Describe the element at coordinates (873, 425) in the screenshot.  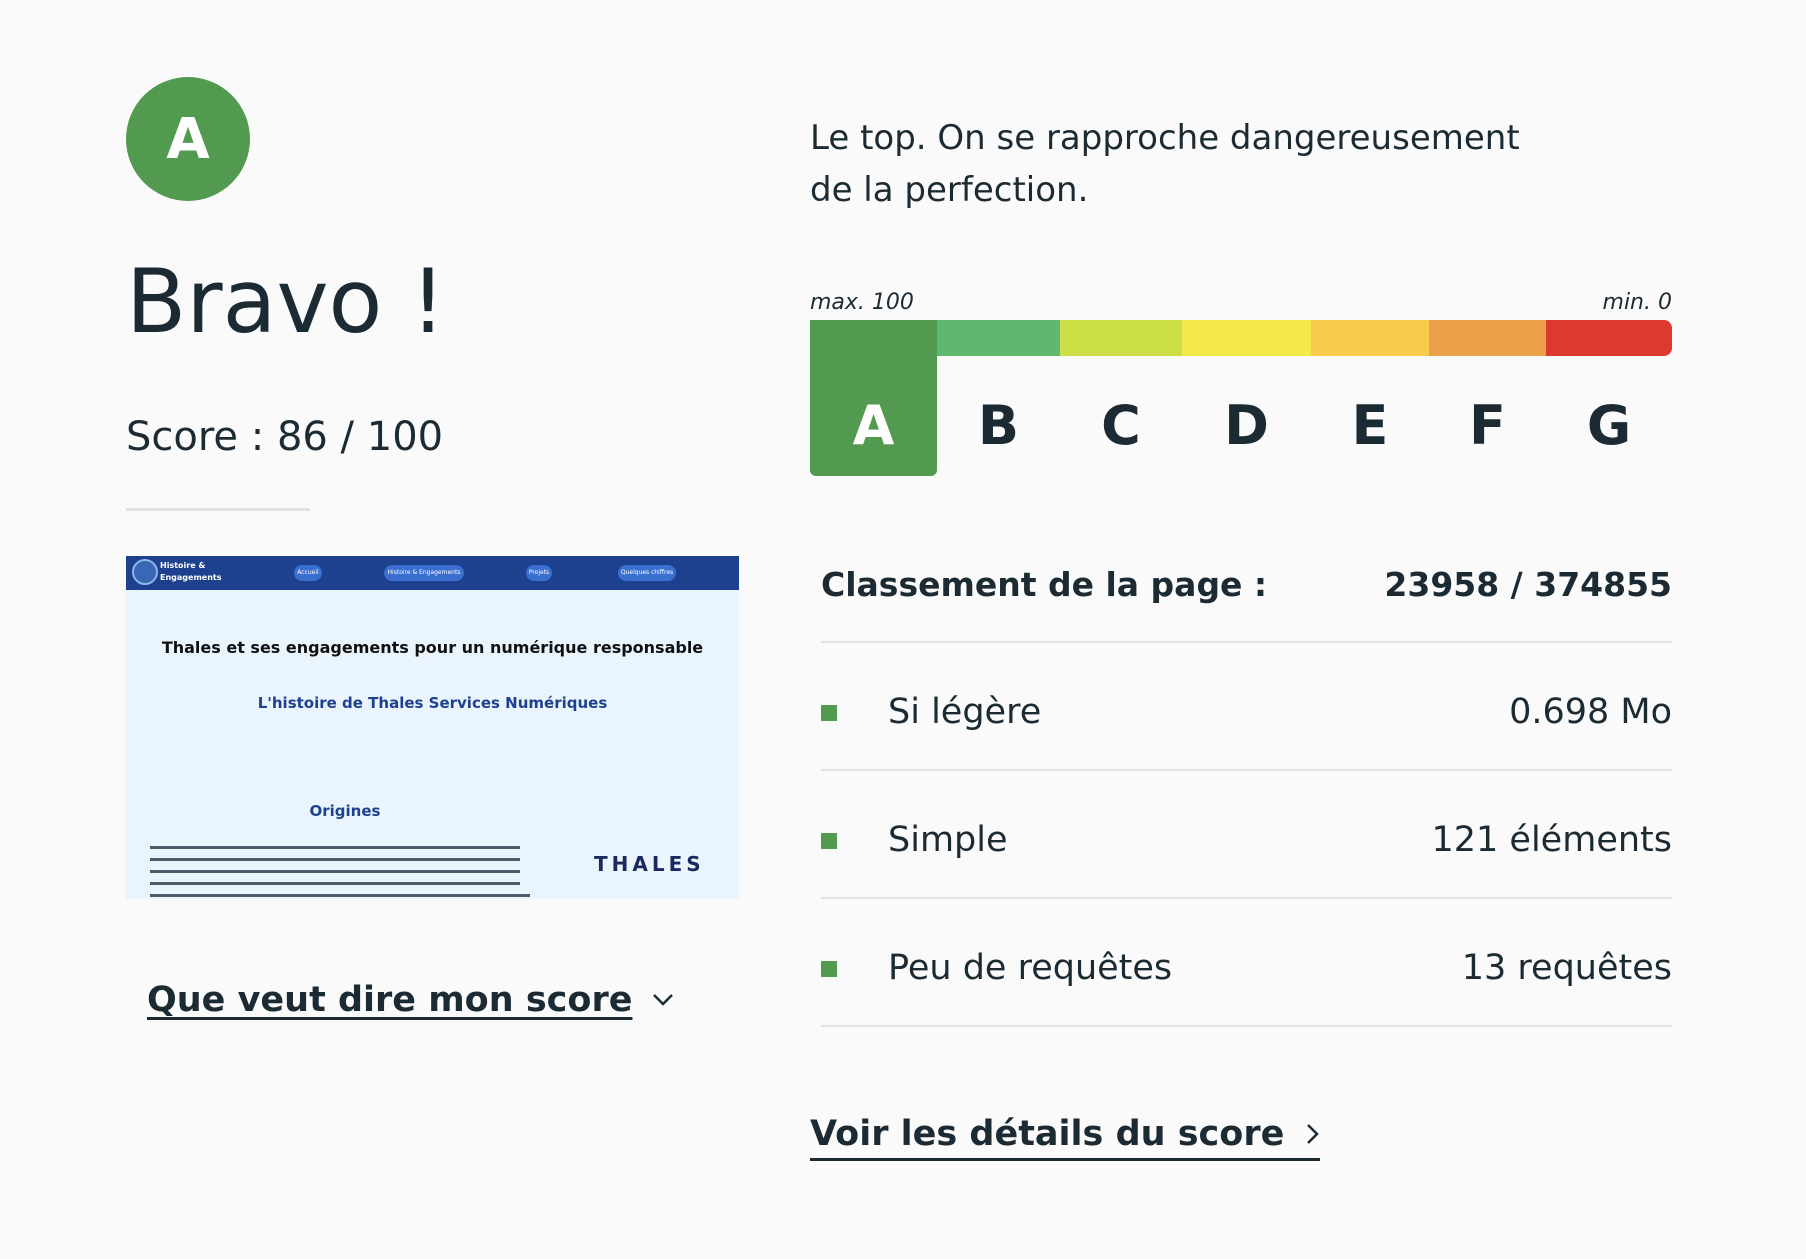
I see `grade-letter-a: A` at that location.